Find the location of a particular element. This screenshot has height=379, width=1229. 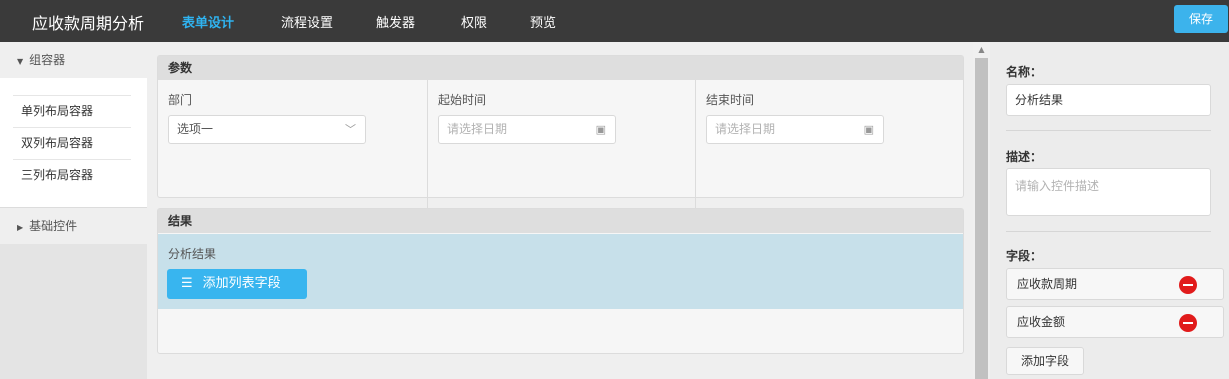

name-input: 分析结果 is located at coordinates (1108, 100).